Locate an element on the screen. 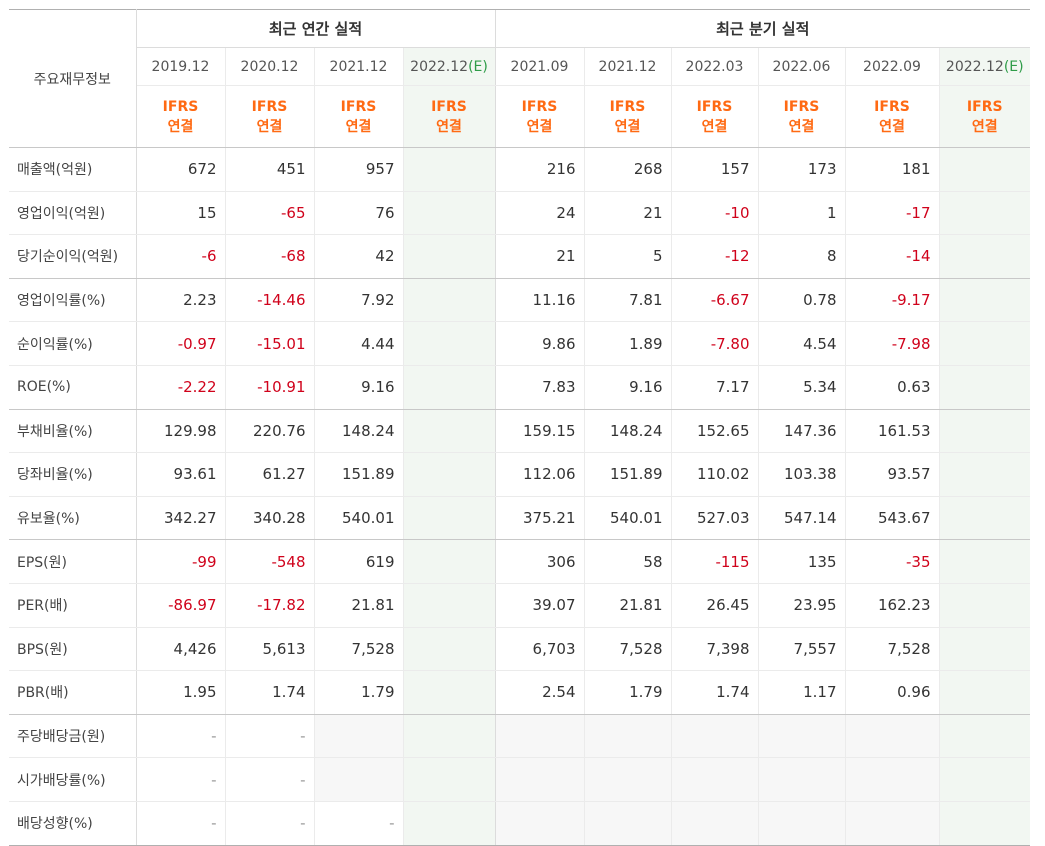 This screenshot has height=846, width=1045. table-cell: 21 is located at coordinates (539, 256).